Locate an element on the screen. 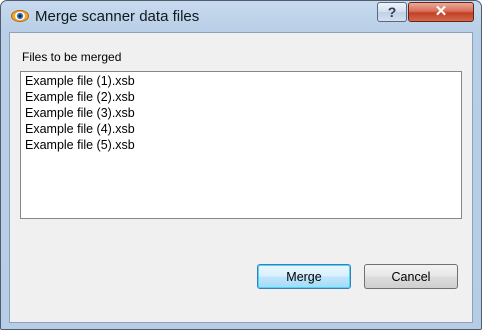 Image resolution: width=484 pixels, height=332 pixels. list-item: Example file (2).xsb is located at coordinates (241, 97).